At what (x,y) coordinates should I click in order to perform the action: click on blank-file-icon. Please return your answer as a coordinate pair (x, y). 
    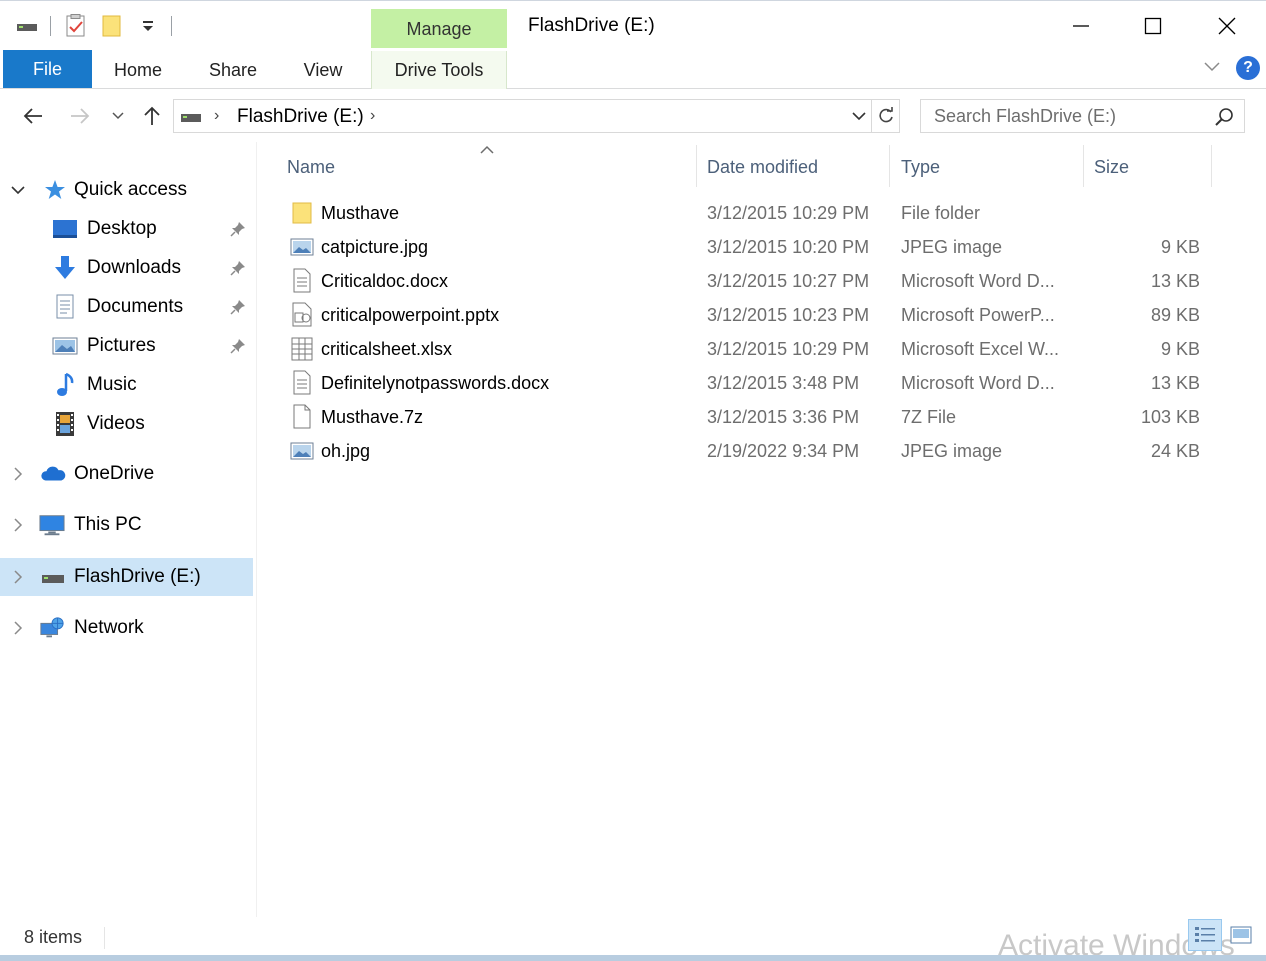
    Looking at the image, I should click on (302, 417).